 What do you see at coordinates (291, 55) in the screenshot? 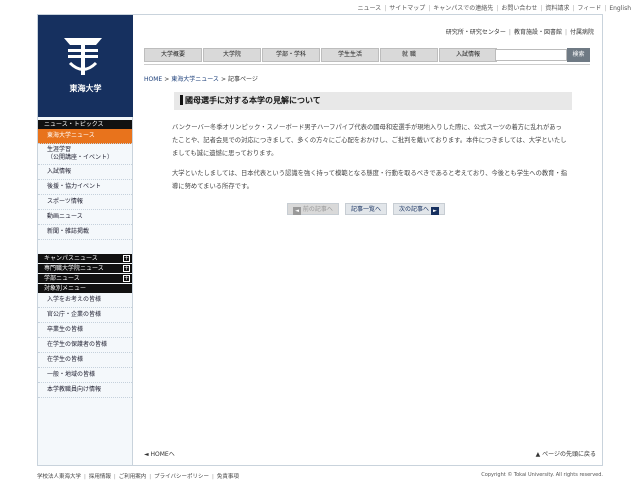
I see `nav-item-faculties: 学部・学科` at bounding box center [291, 55].